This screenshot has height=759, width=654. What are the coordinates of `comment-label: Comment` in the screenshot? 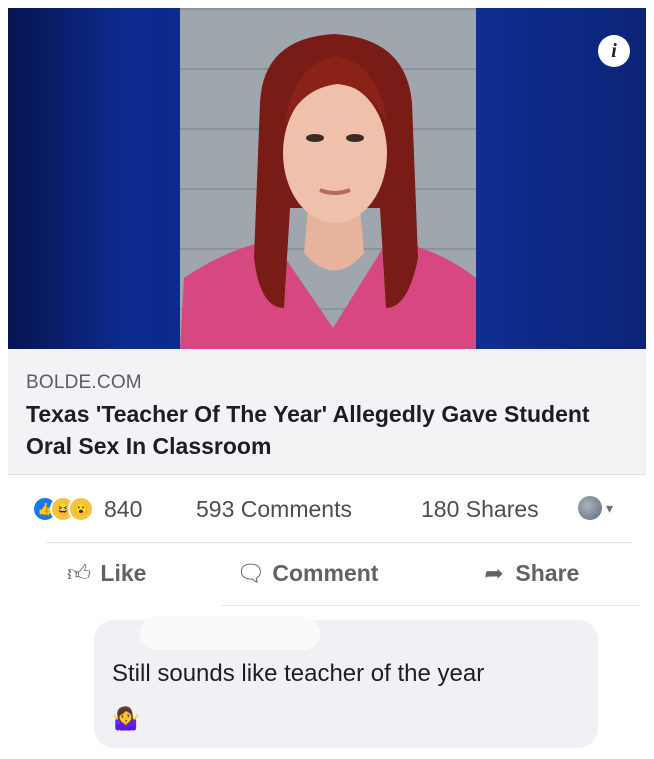 It's located at (325, 573).